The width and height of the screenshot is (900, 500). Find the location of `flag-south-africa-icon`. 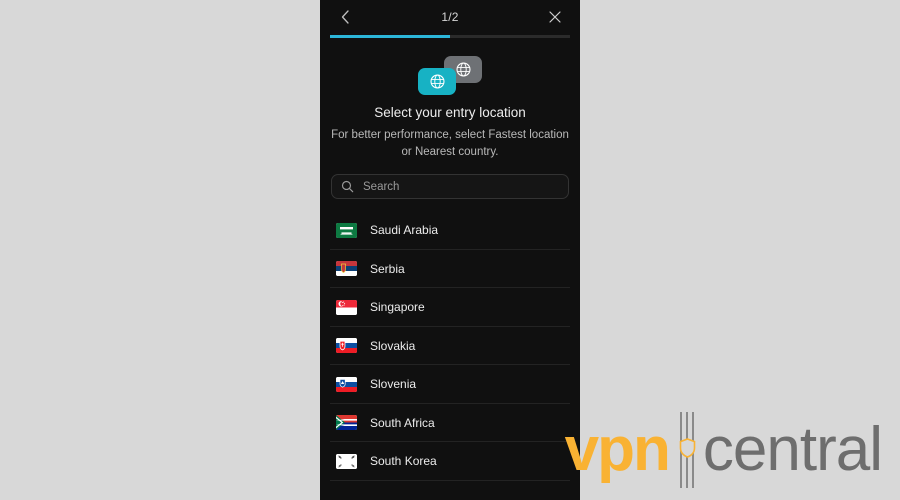

flag-south-africa-icon is located at coordinates (346, 423).